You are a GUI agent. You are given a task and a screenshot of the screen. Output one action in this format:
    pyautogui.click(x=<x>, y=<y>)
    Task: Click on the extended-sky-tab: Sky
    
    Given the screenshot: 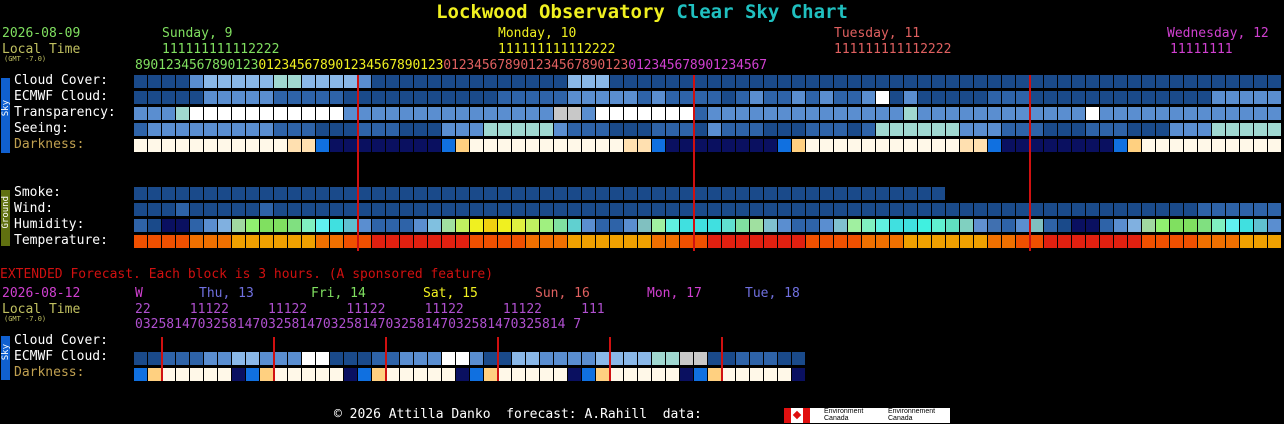 What is the action you would take?
    pyautogui.click(x=6, y=358)
    